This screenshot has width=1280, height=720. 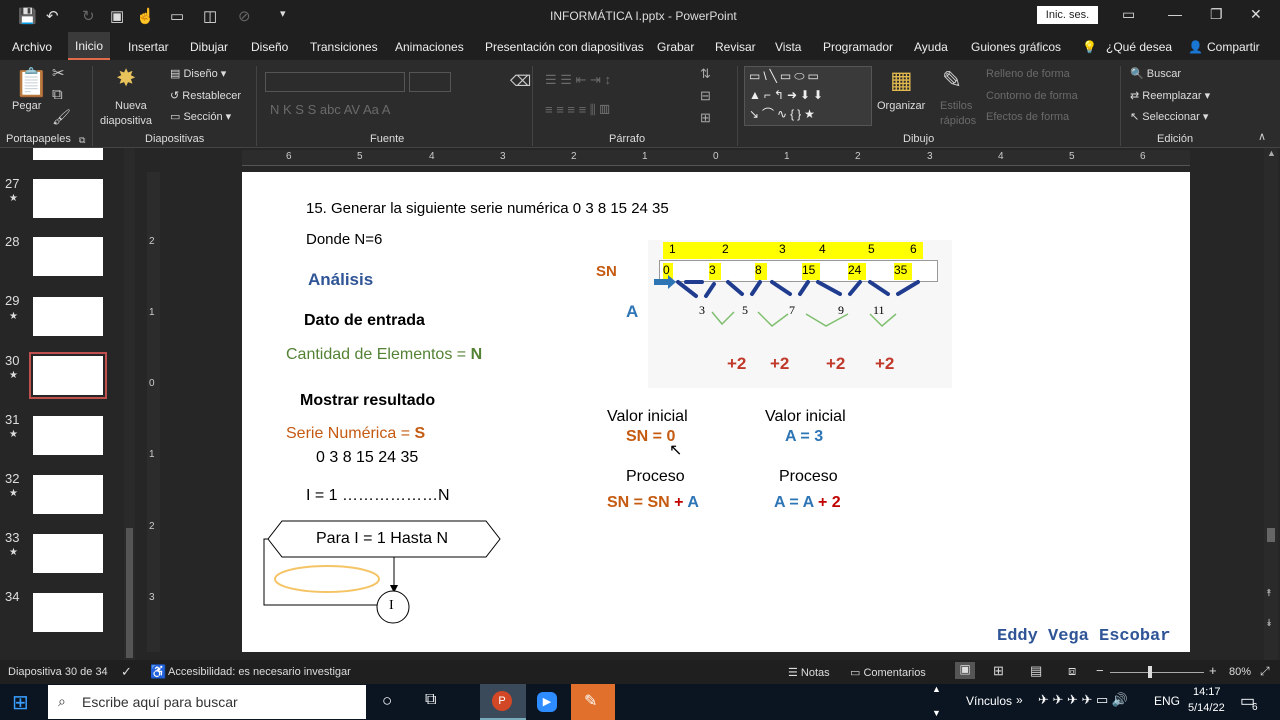 I want to click on slide-scrollbar: ▲ ⯭ ⯯, so click(x=1271, y=404).